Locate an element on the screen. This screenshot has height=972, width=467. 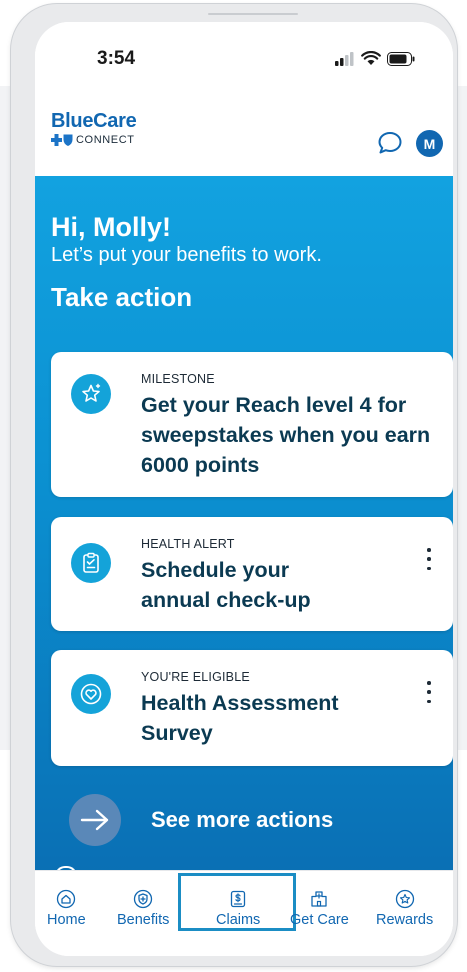
see-more-circle is located at coordinates (95, 820).